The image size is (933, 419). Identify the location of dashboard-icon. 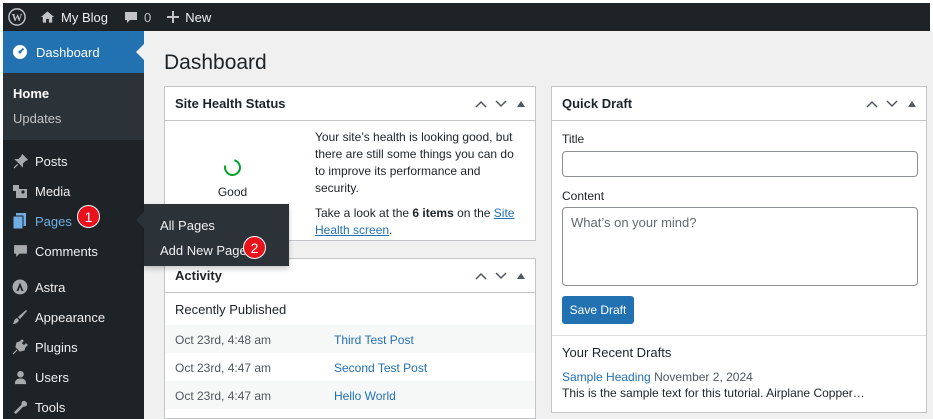
(20, 52).